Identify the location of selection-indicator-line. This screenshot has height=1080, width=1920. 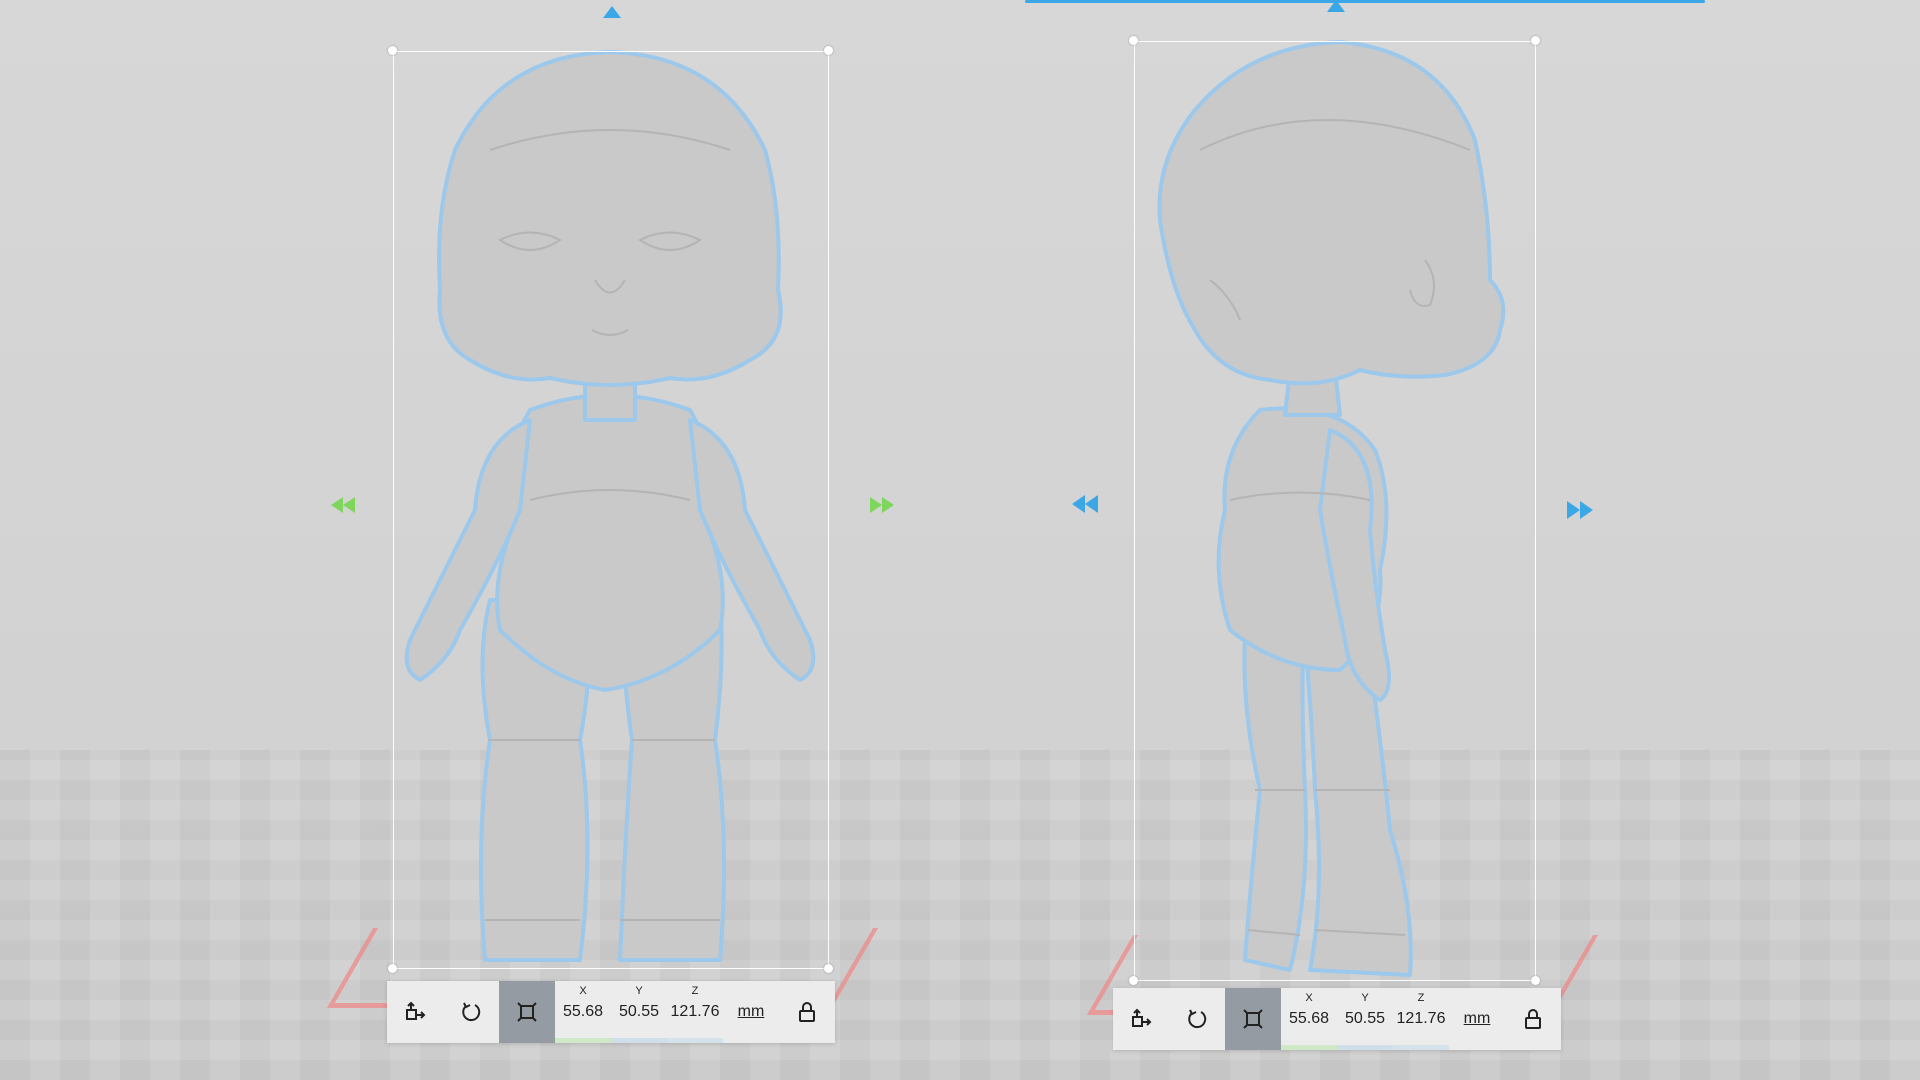
(1365, 1).